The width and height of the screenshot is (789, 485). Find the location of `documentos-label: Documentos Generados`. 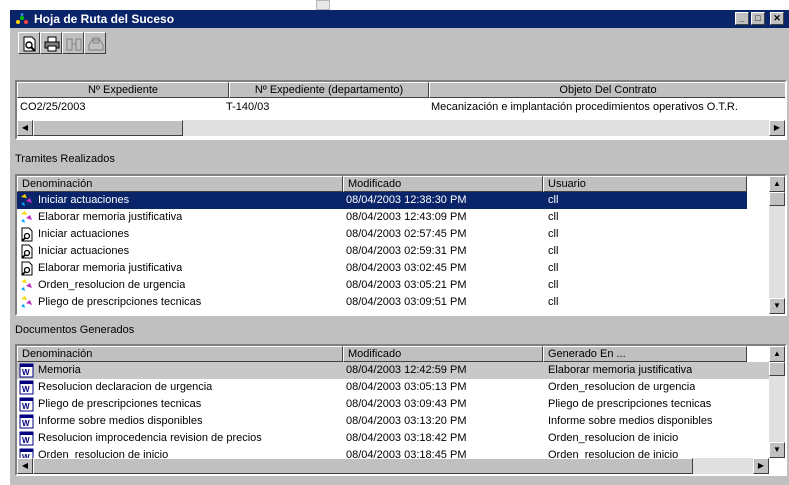

documentos-label: Documentos Generados is located at coordinates (75, 330).